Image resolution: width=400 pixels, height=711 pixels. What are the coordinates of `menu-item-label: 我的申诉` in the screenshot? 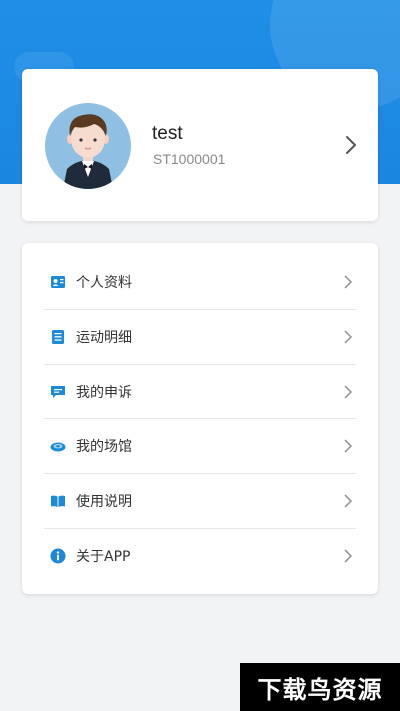 It's located at (104, 393).